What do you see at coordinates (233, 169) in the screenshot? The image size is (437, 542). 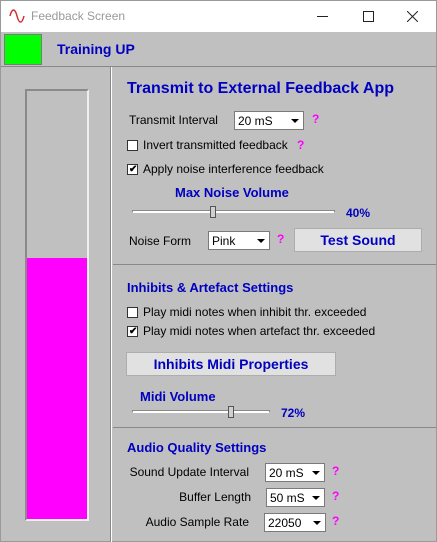 I see `noise-feedback-label: Apply noise interference feedback` at bounding box center [233, 169].